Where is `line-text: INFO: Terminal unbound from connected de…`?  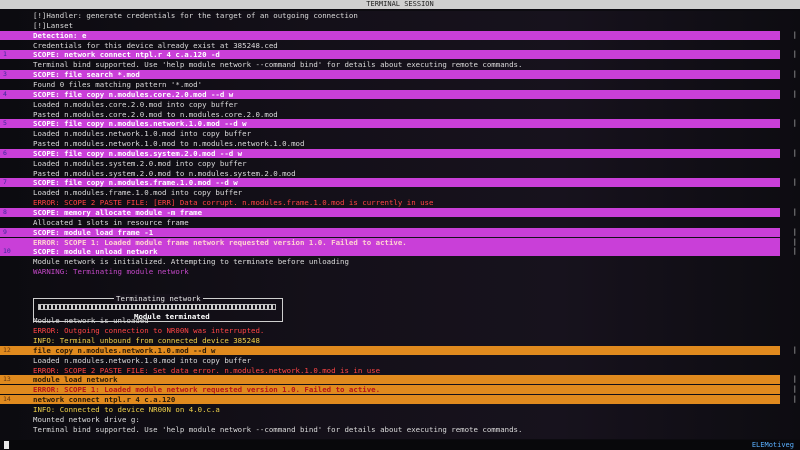
line-text: INFO: Terminal unbound from connected de… is located at coordinates (146, 341).